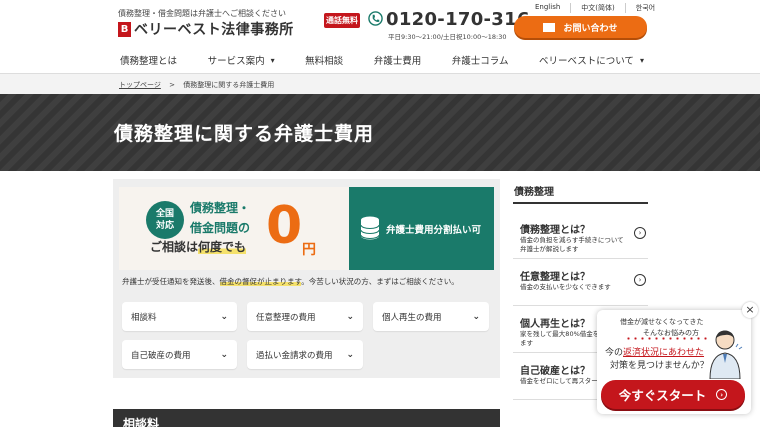  I want to click on nav-label: ベリーベストについて, so click(586, 61).